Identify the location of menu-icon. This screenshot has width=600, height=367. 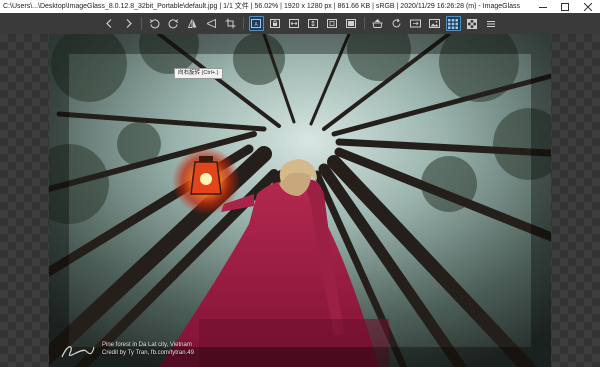
(491, 23).